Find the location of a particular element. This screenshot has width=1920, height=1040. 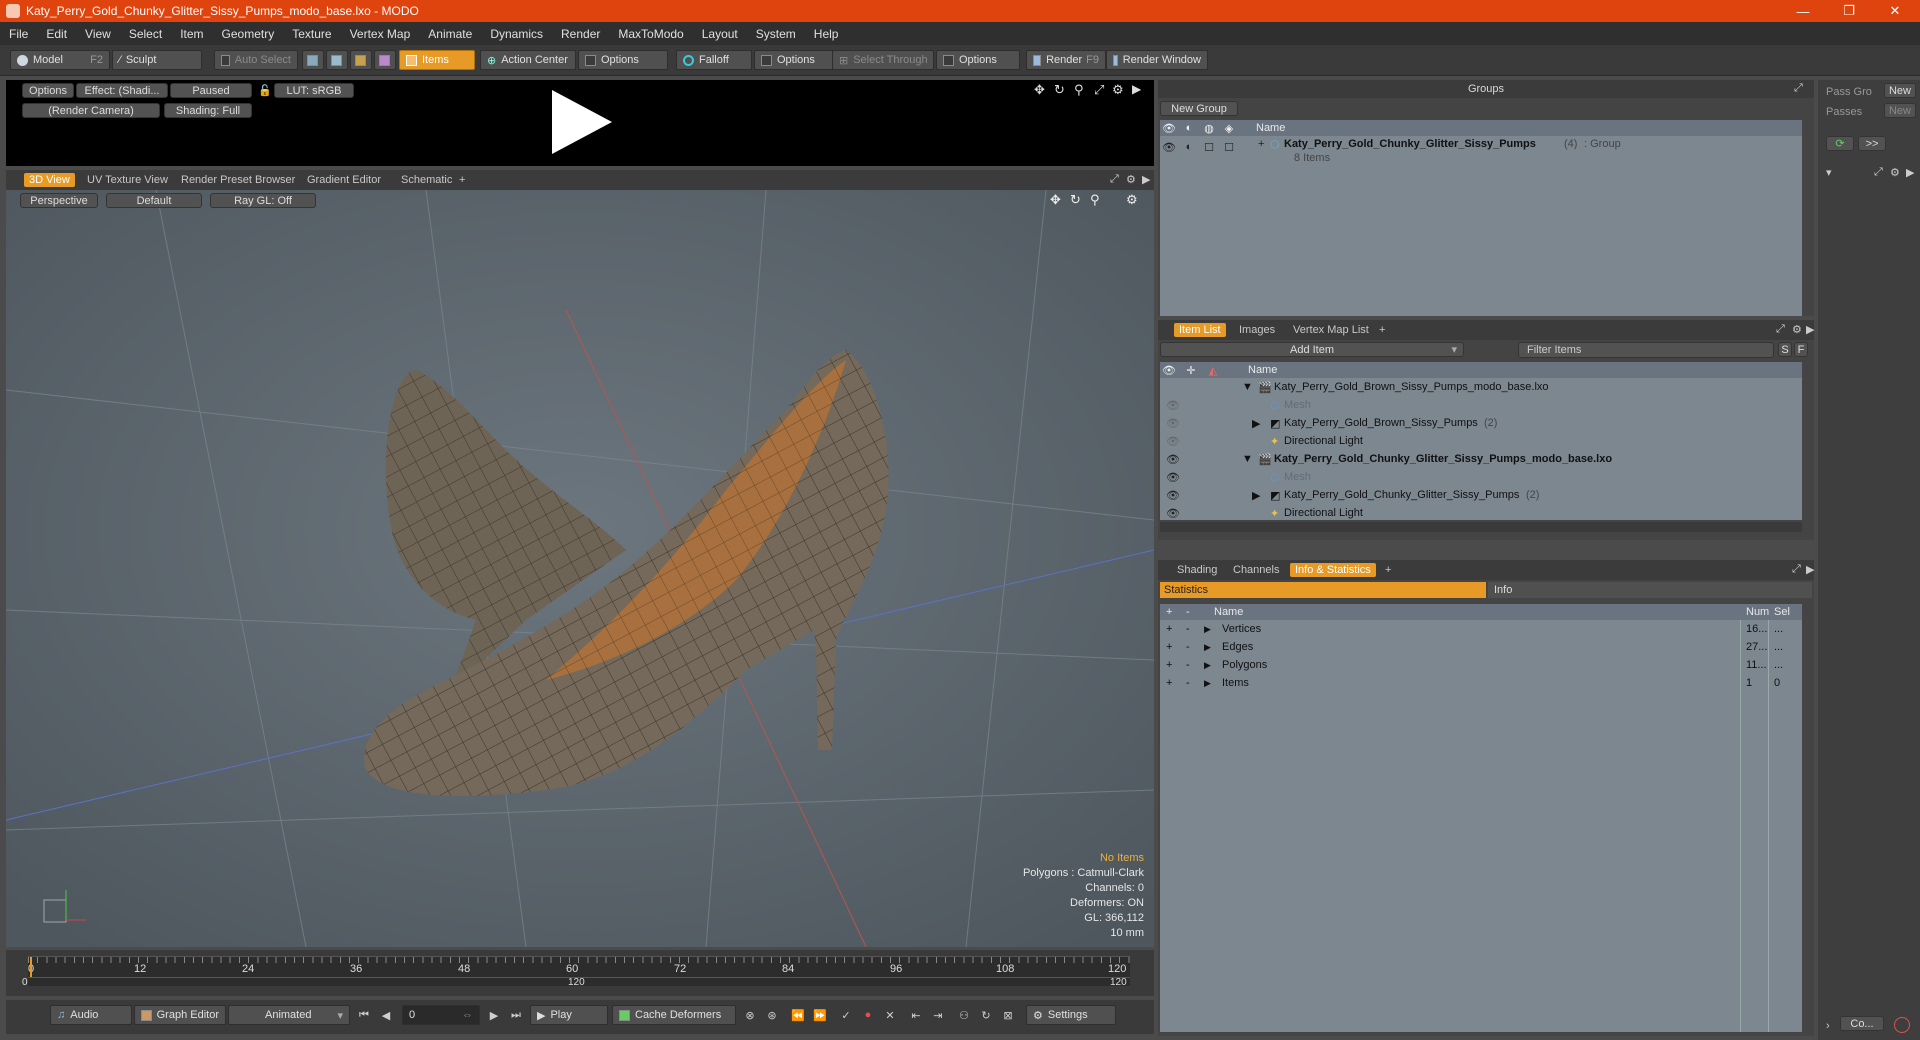

menu-dynamics: Dynamics is located at coordinates (516, 34).